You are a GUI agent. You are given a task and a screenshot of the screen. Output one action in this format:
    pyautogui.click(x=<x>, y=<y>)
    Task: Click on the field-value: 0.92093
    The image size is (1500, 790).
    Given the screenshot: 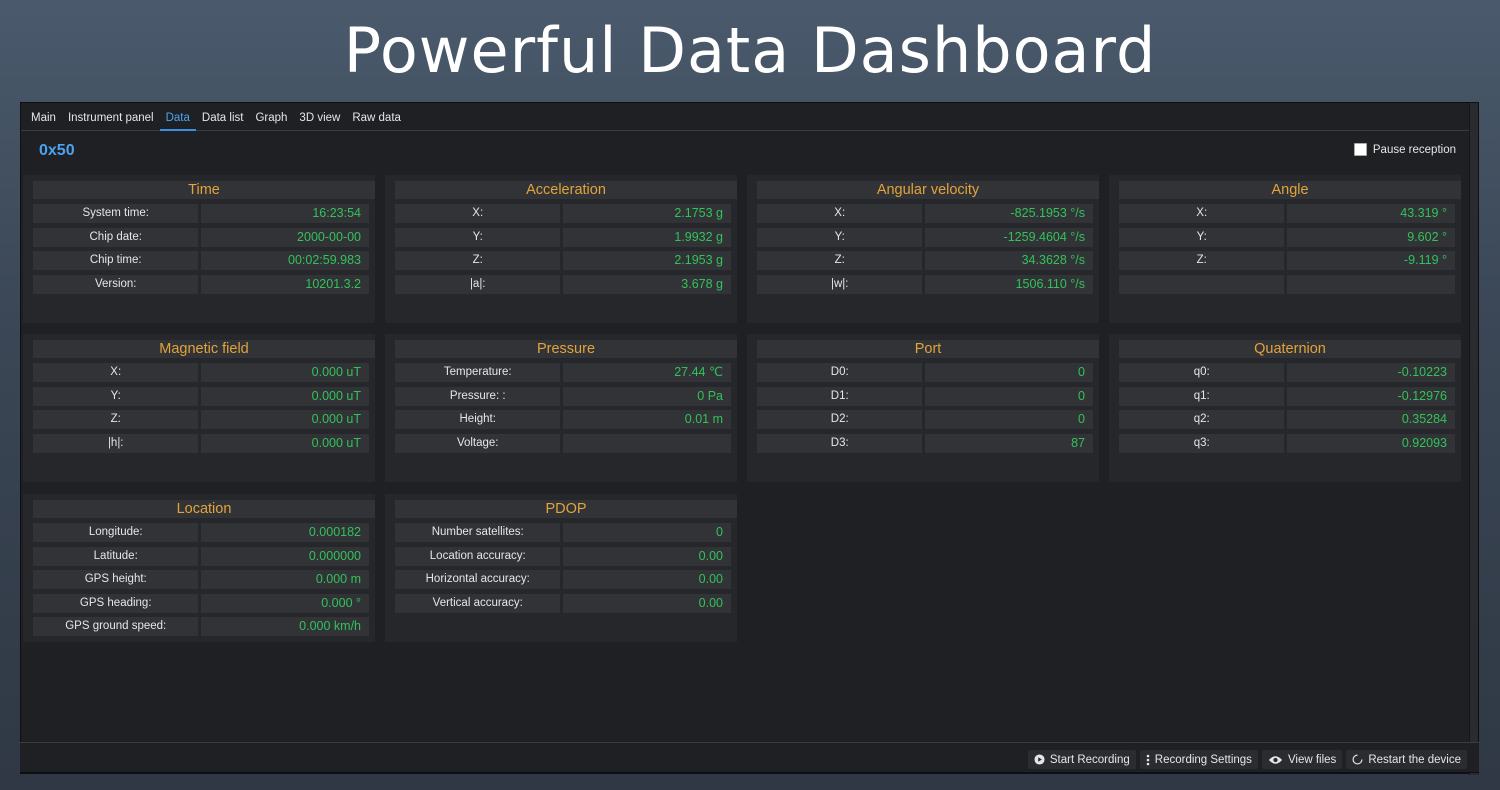 What is the action you would take?
    pyautogui.click(x=1371, y=443)
    